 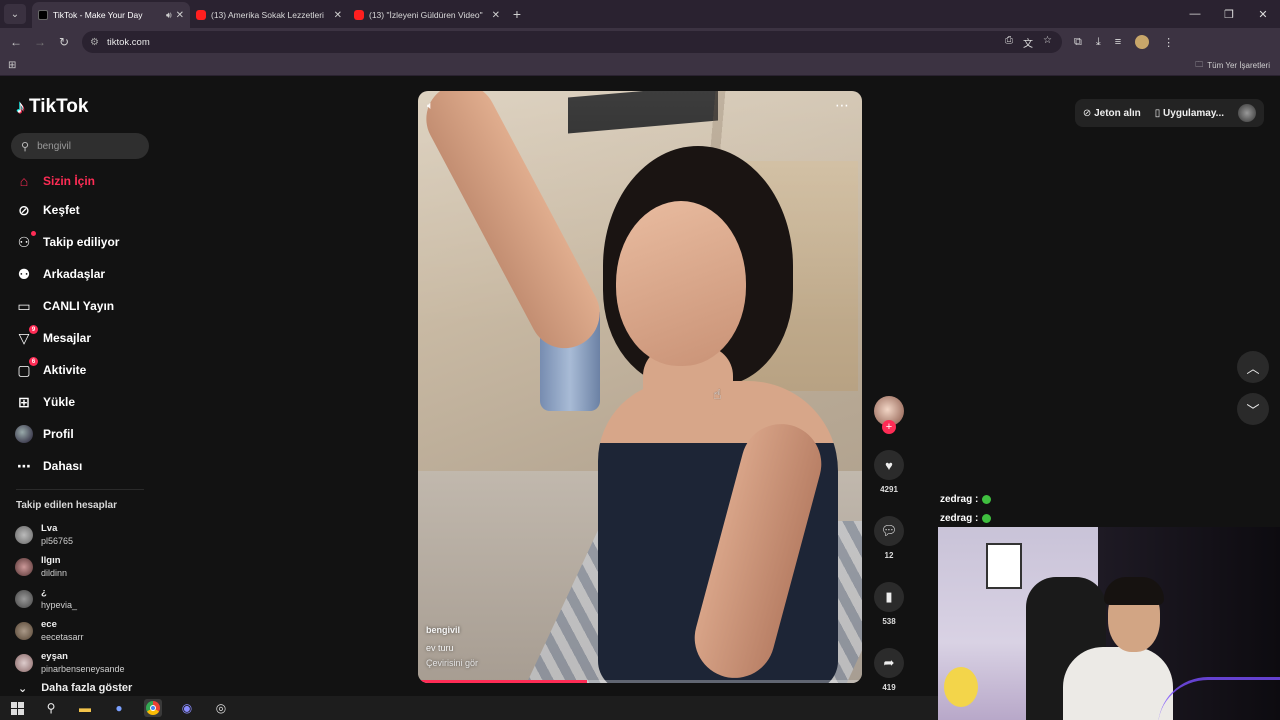 What do you see at coordinates (517, 14) in the screenshot?
I see `new-tab-button: +` at bounding box center [517, 14].